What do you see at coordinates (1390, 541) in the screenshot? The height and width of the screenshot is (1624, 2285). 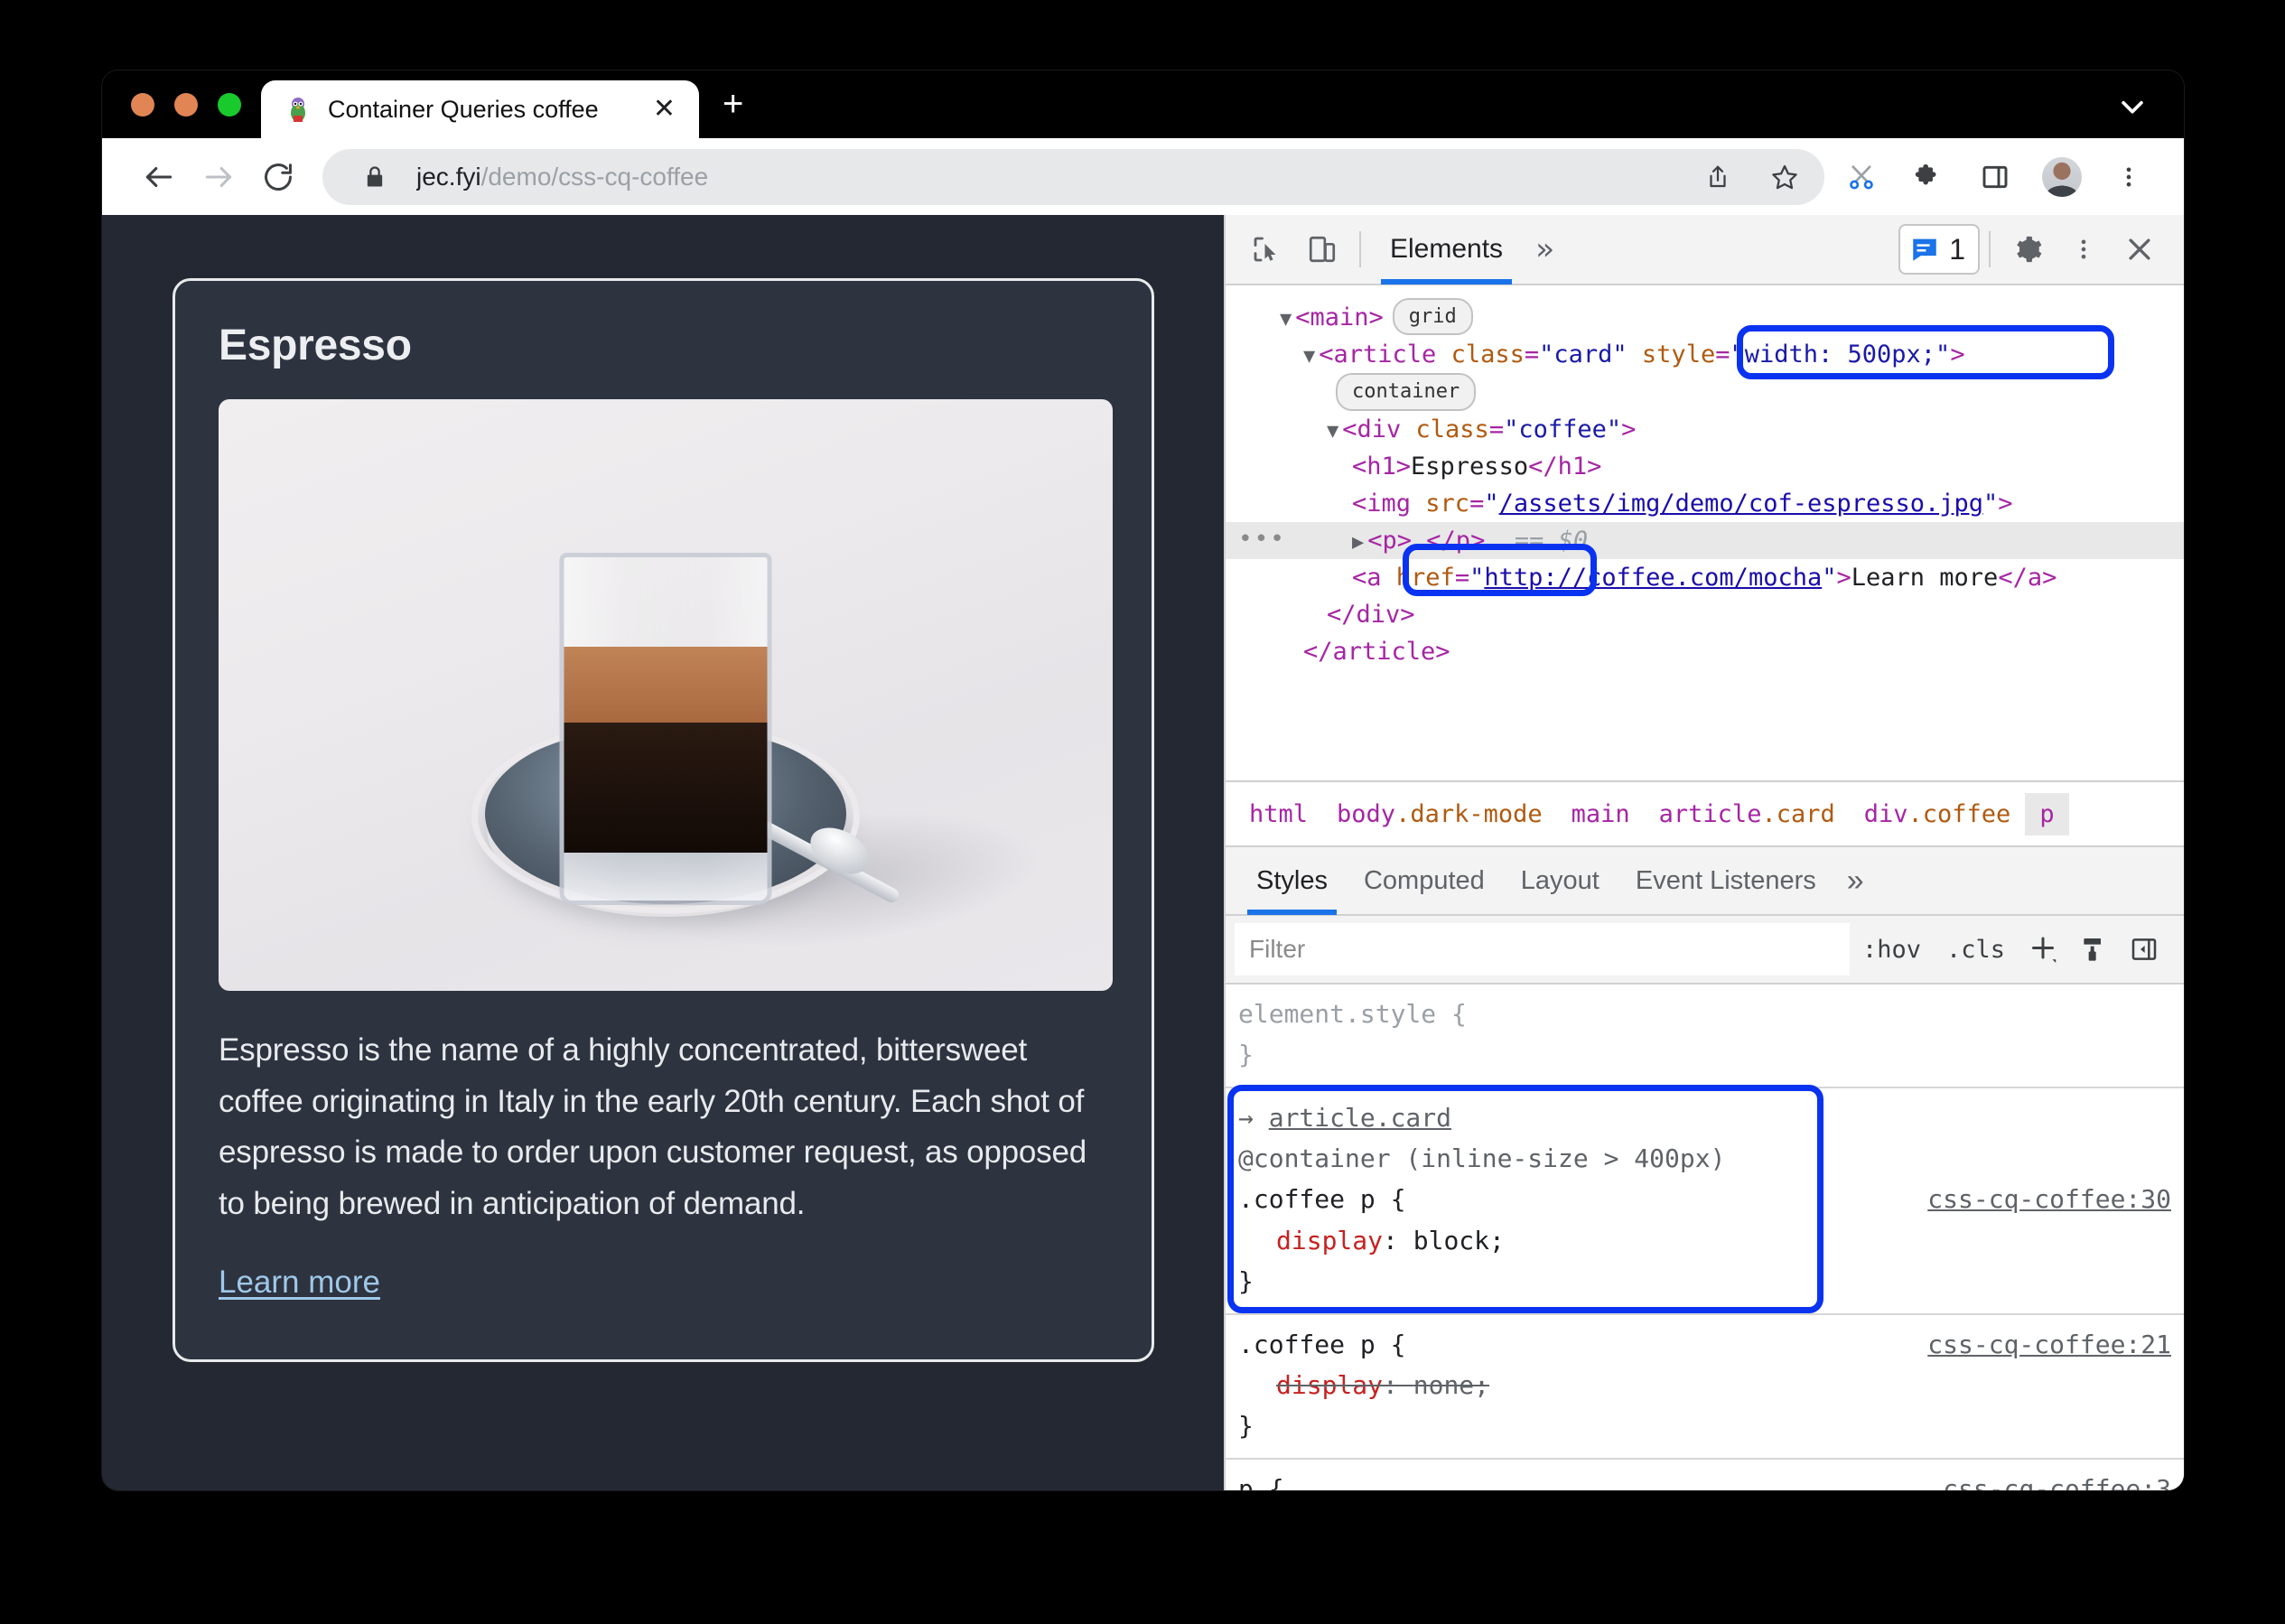 I see `dom-token: <p>` at bounding box center [1390, 541].